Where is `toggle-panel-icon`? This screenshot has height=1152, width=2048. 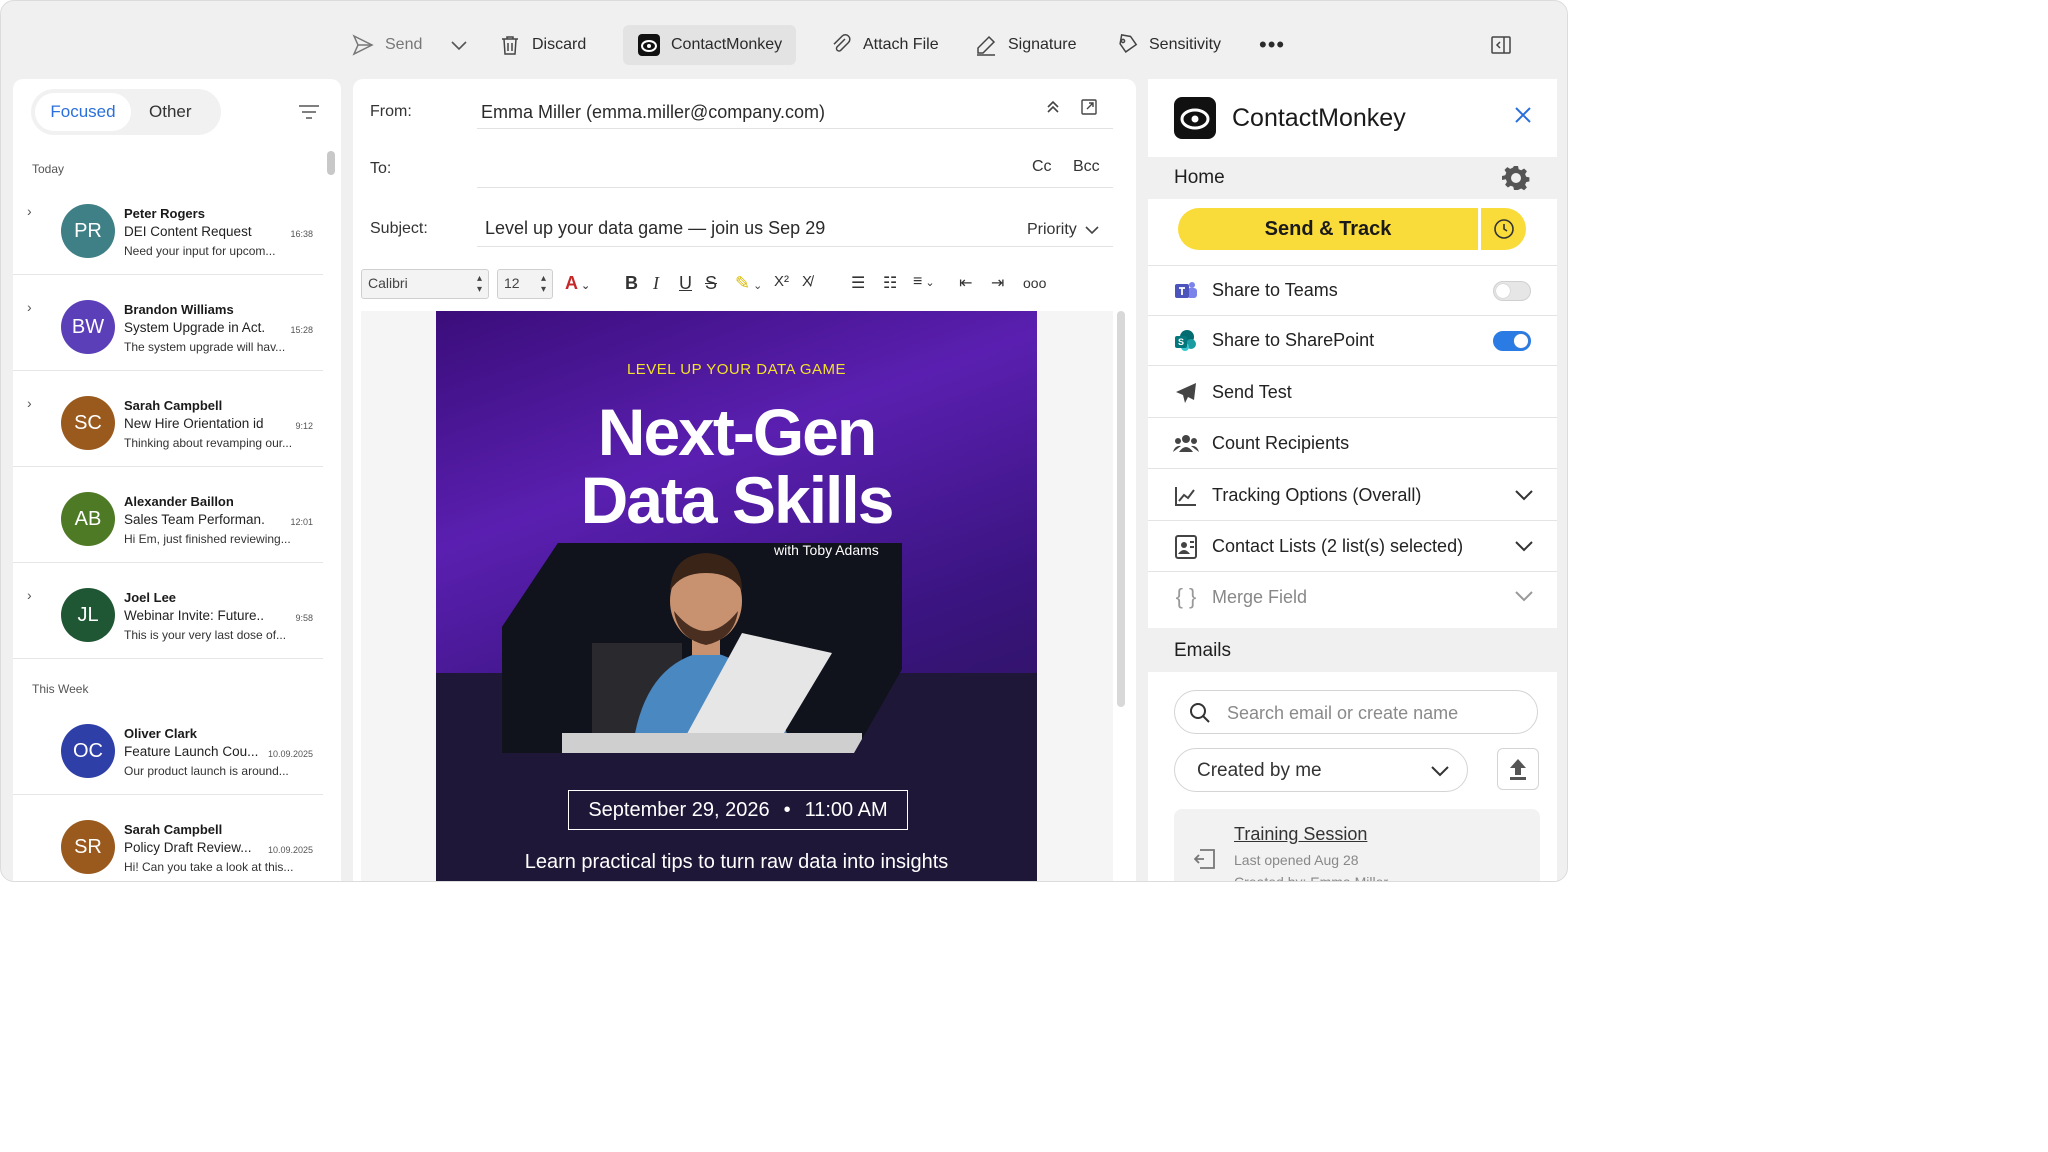 toggle-panel-icon is located at coordinates (1501, 45).